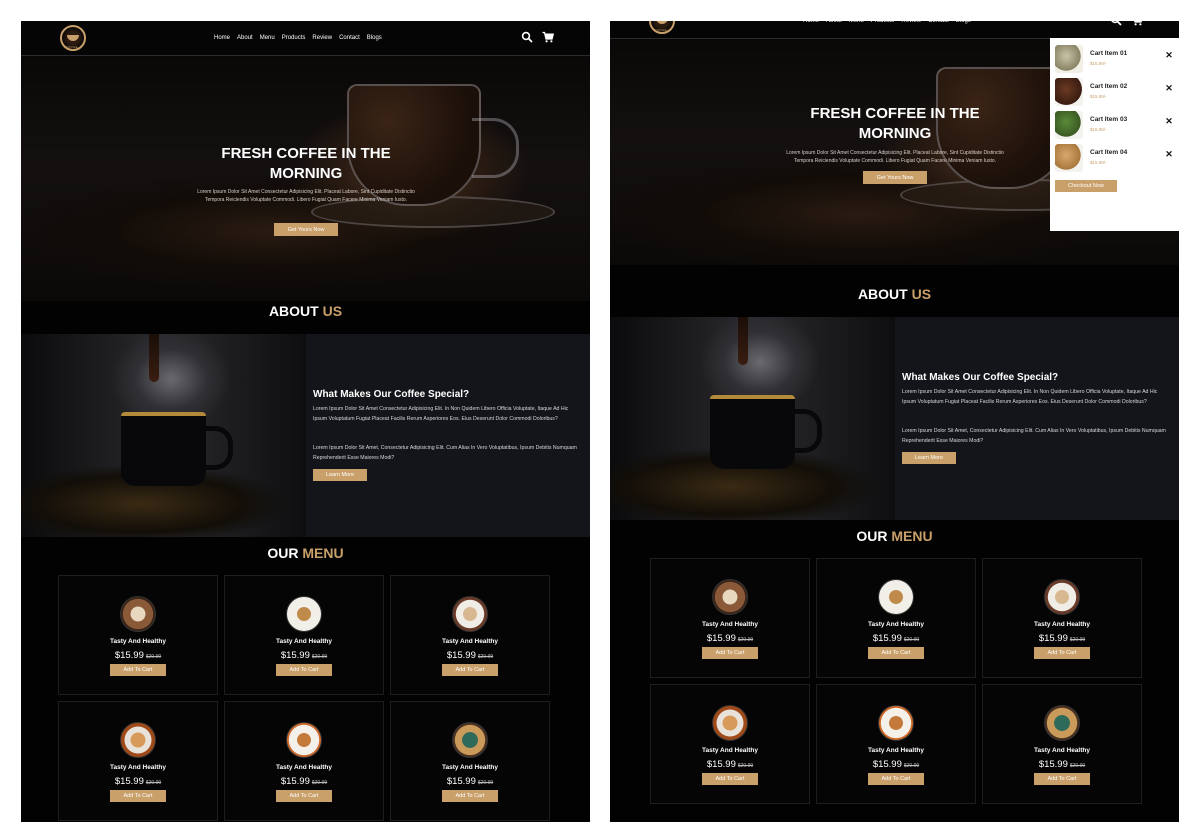  Describe the element at coordinates (882, 294) in the screenshot. I see `about-heading-text: ABOUT` at that location.